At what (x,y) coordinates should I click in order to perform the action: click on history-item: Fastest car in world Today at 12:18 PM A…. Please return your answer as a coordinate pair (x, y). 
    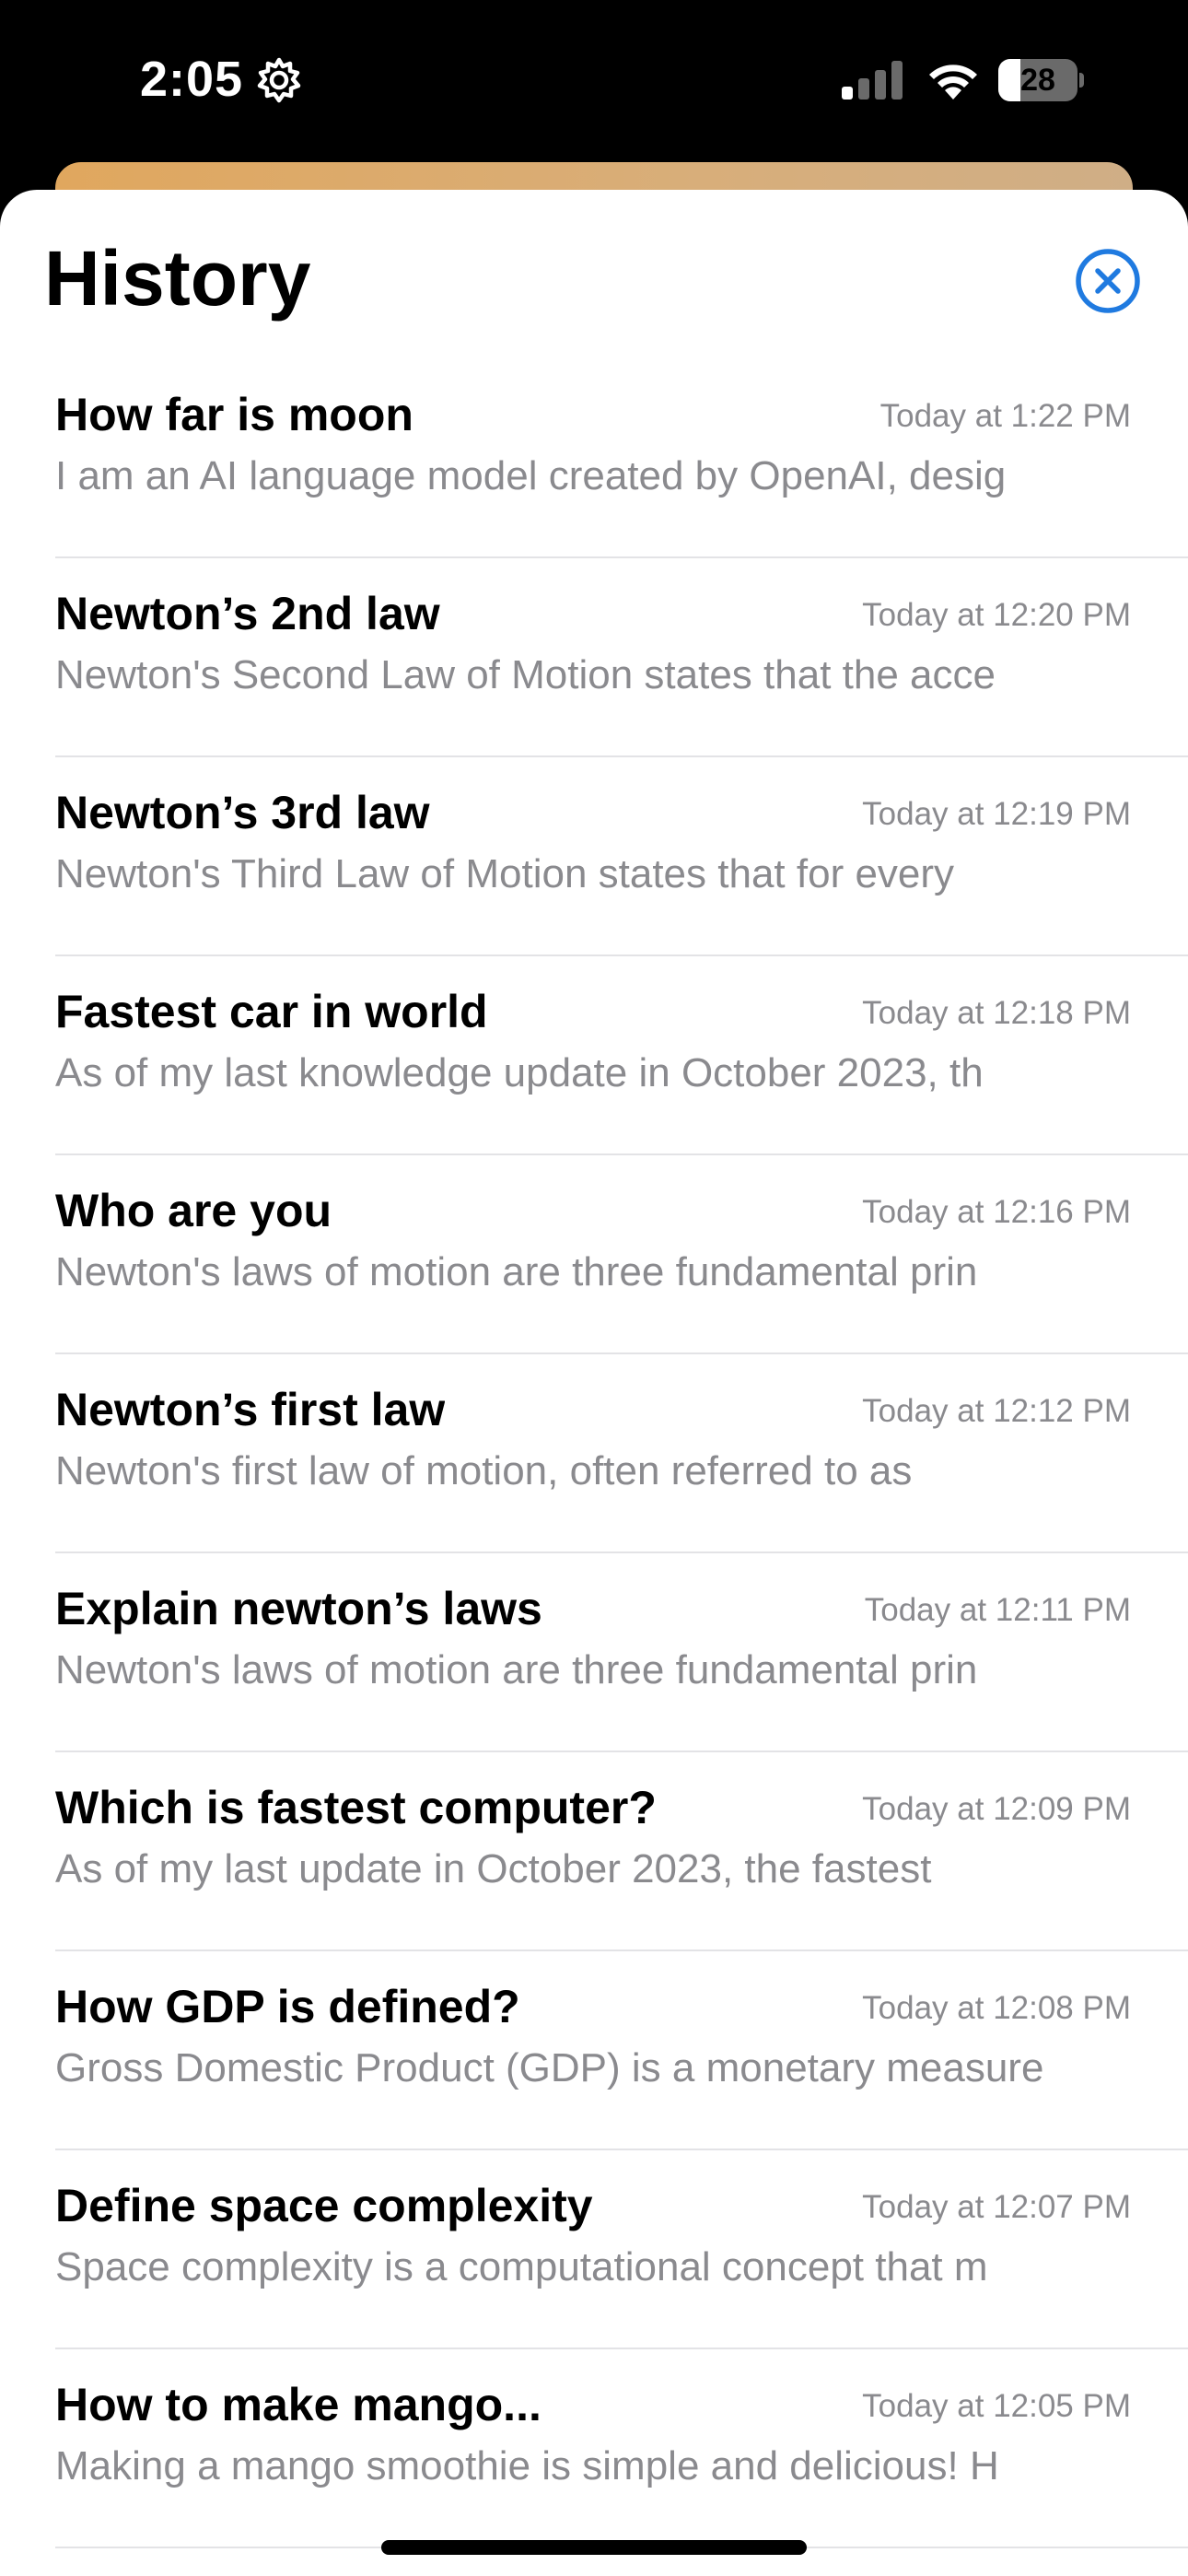
    Looking at the image, I should click on (594, 1055).